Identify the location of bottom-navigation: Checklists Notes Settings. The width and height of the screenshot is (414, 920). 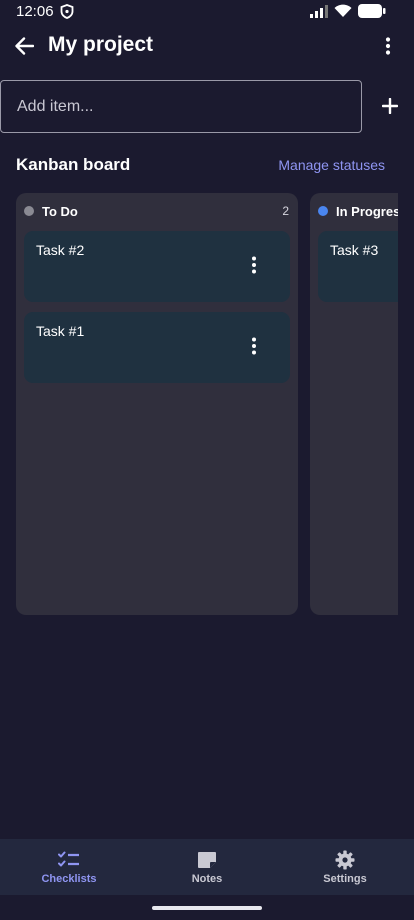
(207, 867).